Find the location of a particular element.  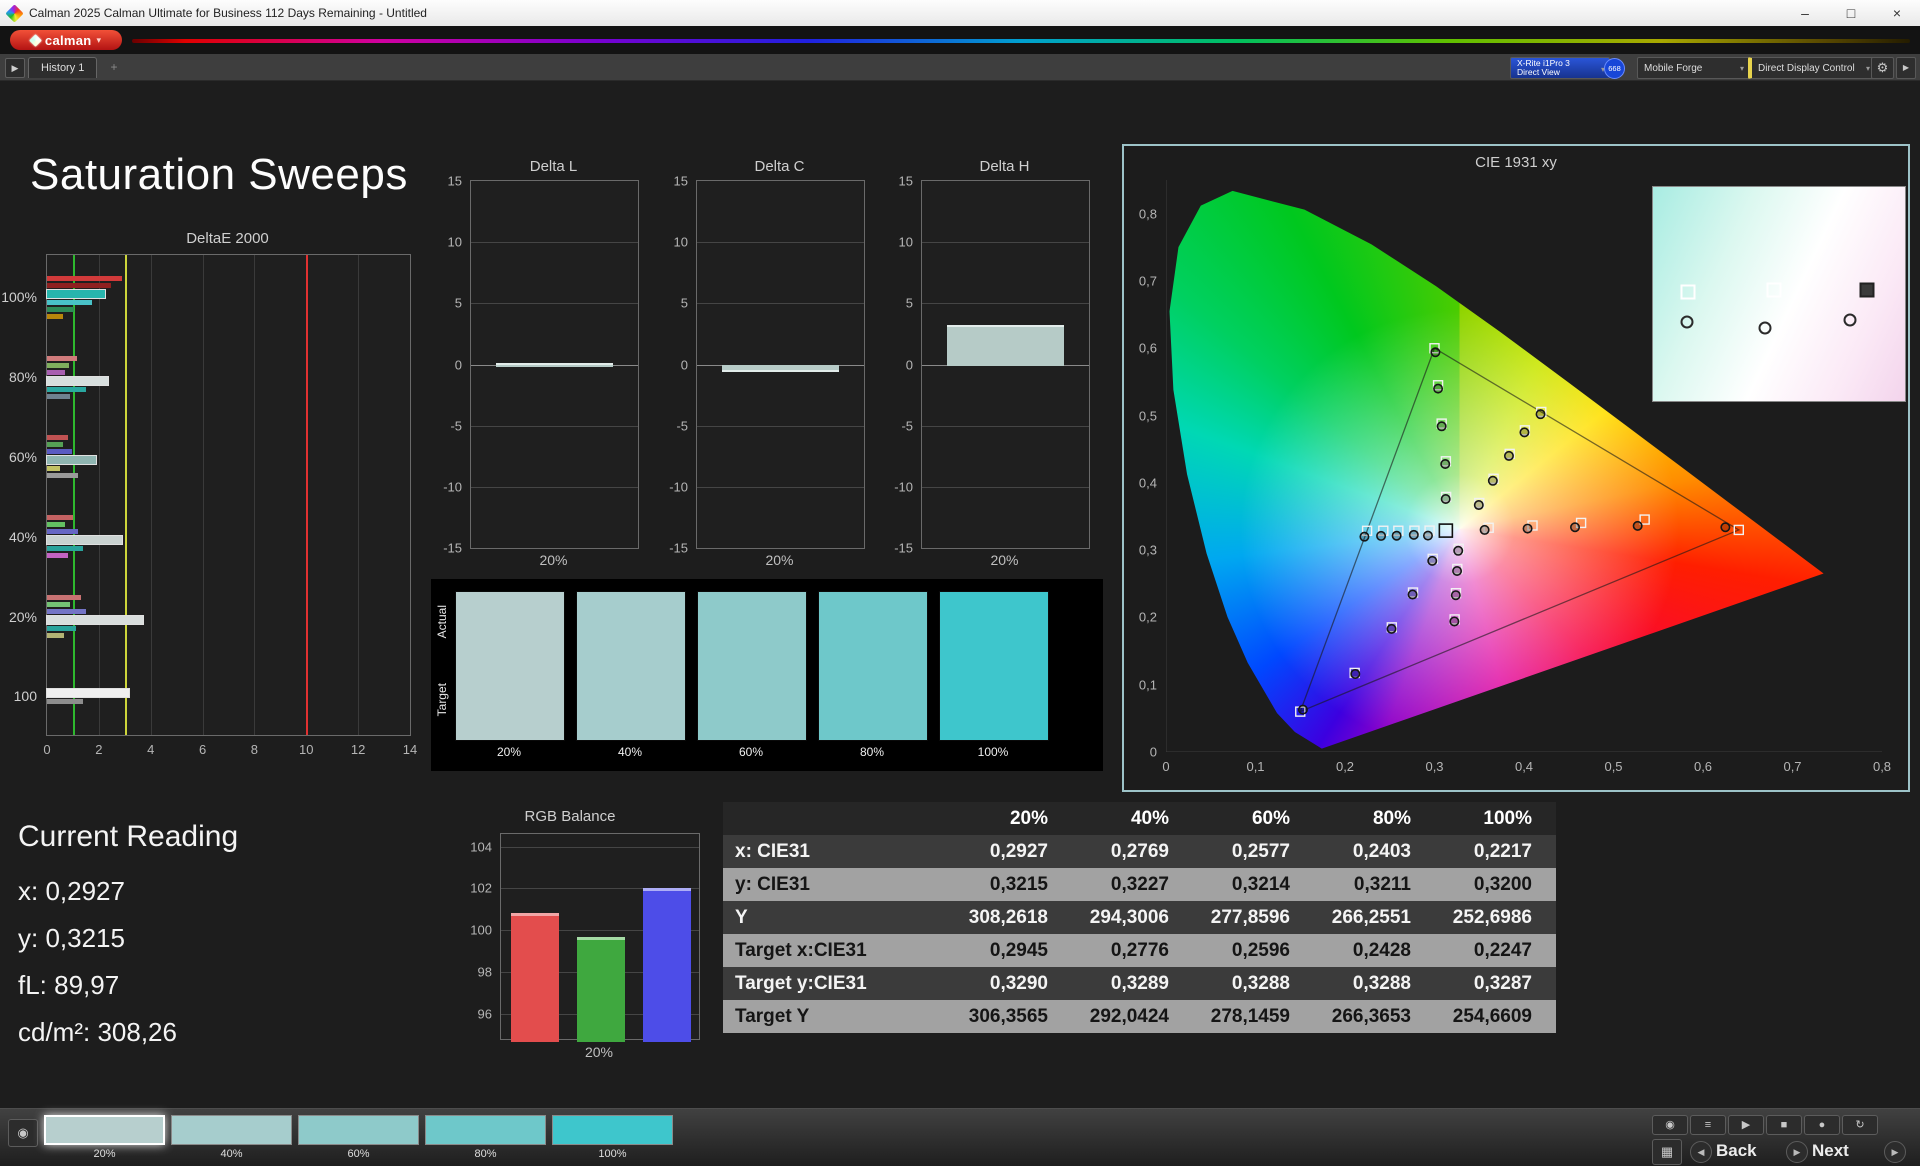

table-cell: 0,2776 is located at coordinates (1132, 950).